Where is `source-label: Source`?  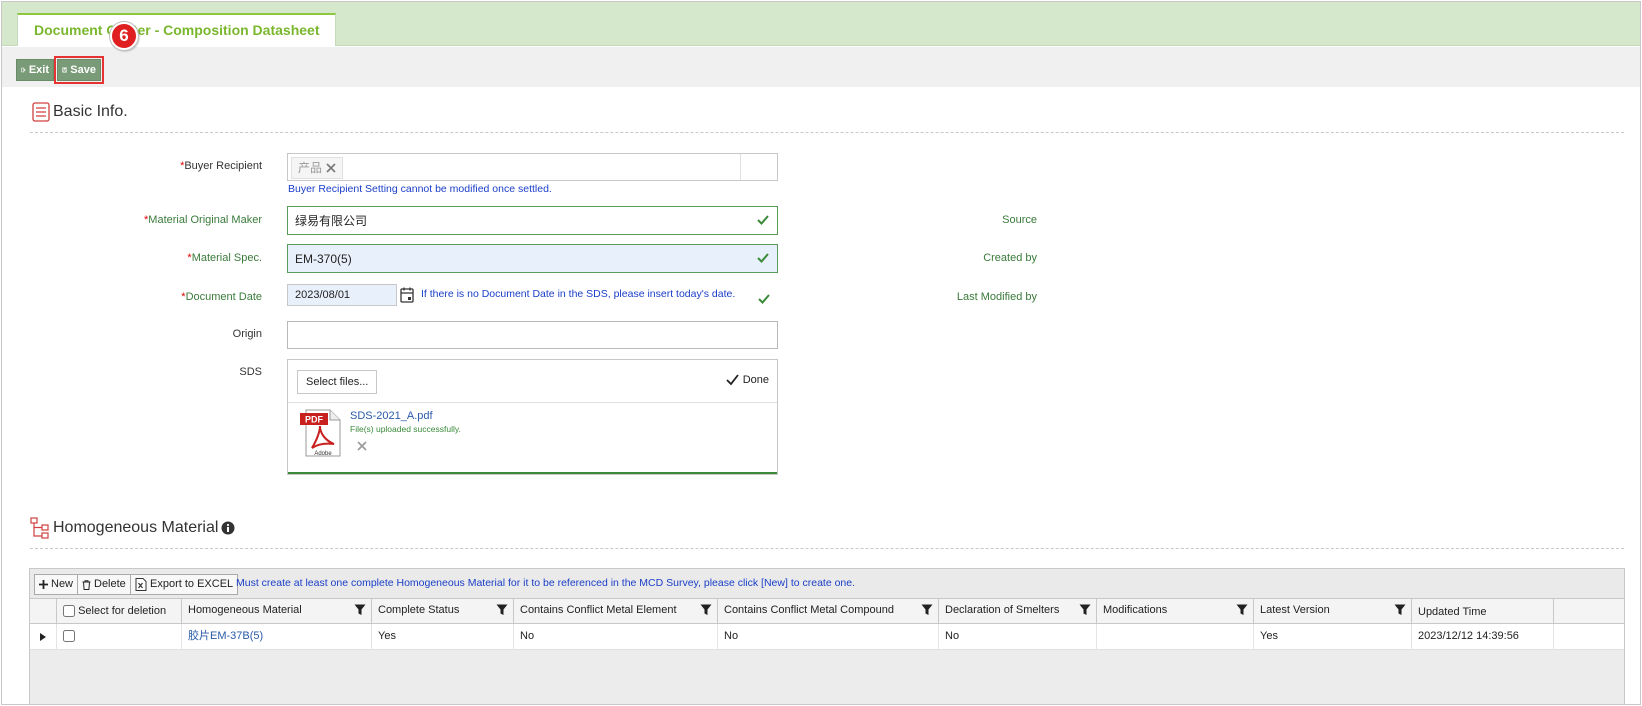 source-label: Source is located at coordinates (1019, 220).